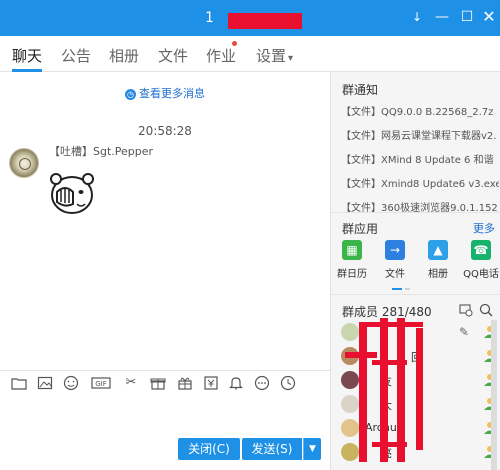 Image resolution: width=500 pixels, height=470 pixels. I want to click on svg-text: GIF, so click(101, 384).